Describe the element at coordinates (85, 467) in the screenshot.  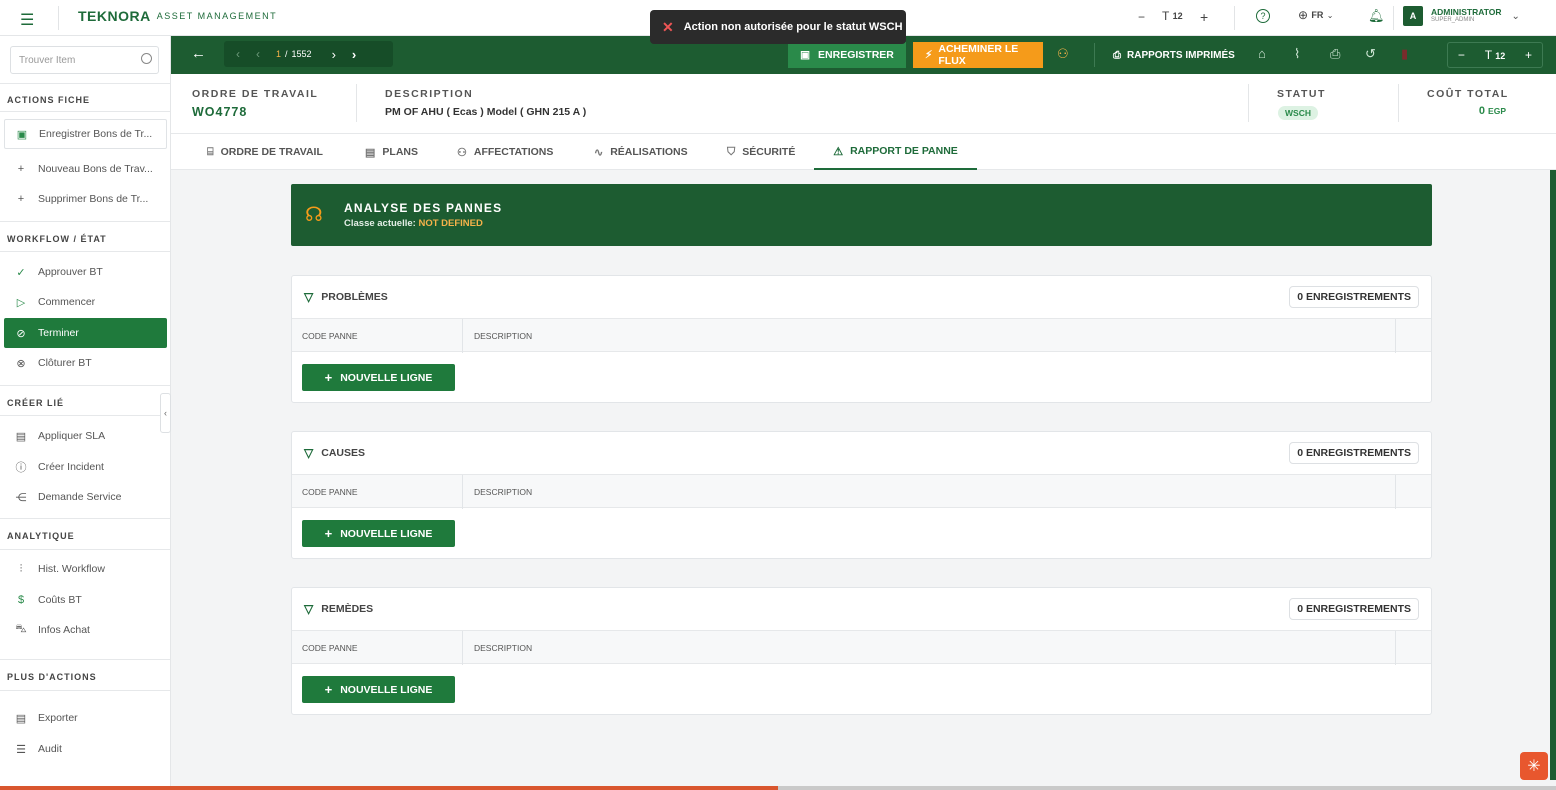
I see `sidebar-item-incident: ⓘ Créer Incident` at that location.